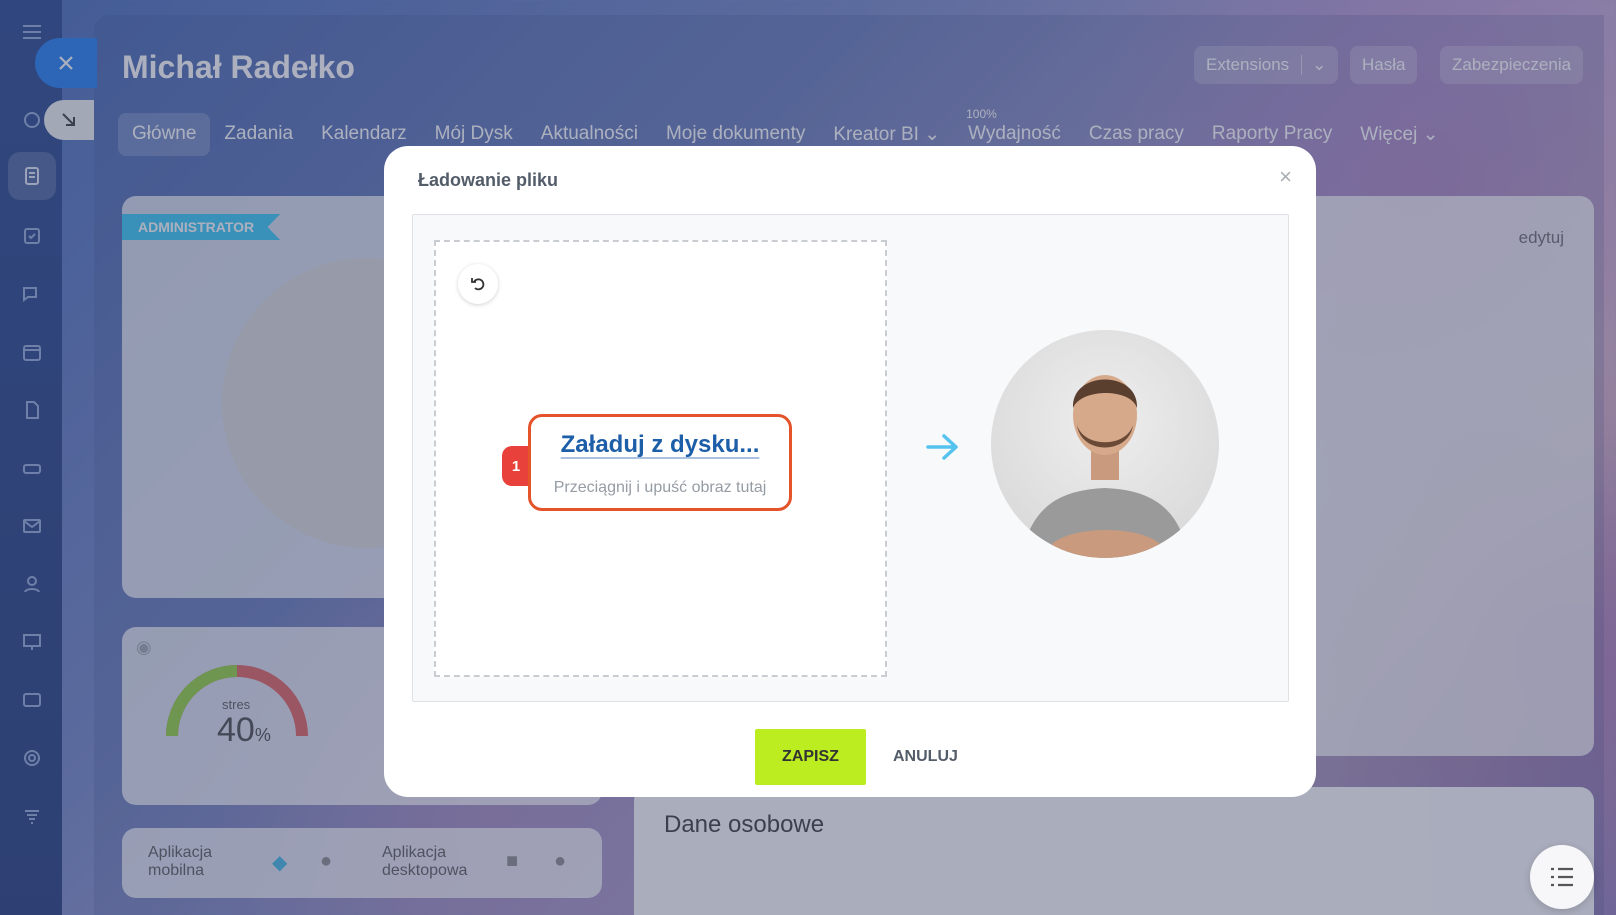  Describe the element at coordinates (1105, 466) in the screenshot. I see `person-photo` at that location.